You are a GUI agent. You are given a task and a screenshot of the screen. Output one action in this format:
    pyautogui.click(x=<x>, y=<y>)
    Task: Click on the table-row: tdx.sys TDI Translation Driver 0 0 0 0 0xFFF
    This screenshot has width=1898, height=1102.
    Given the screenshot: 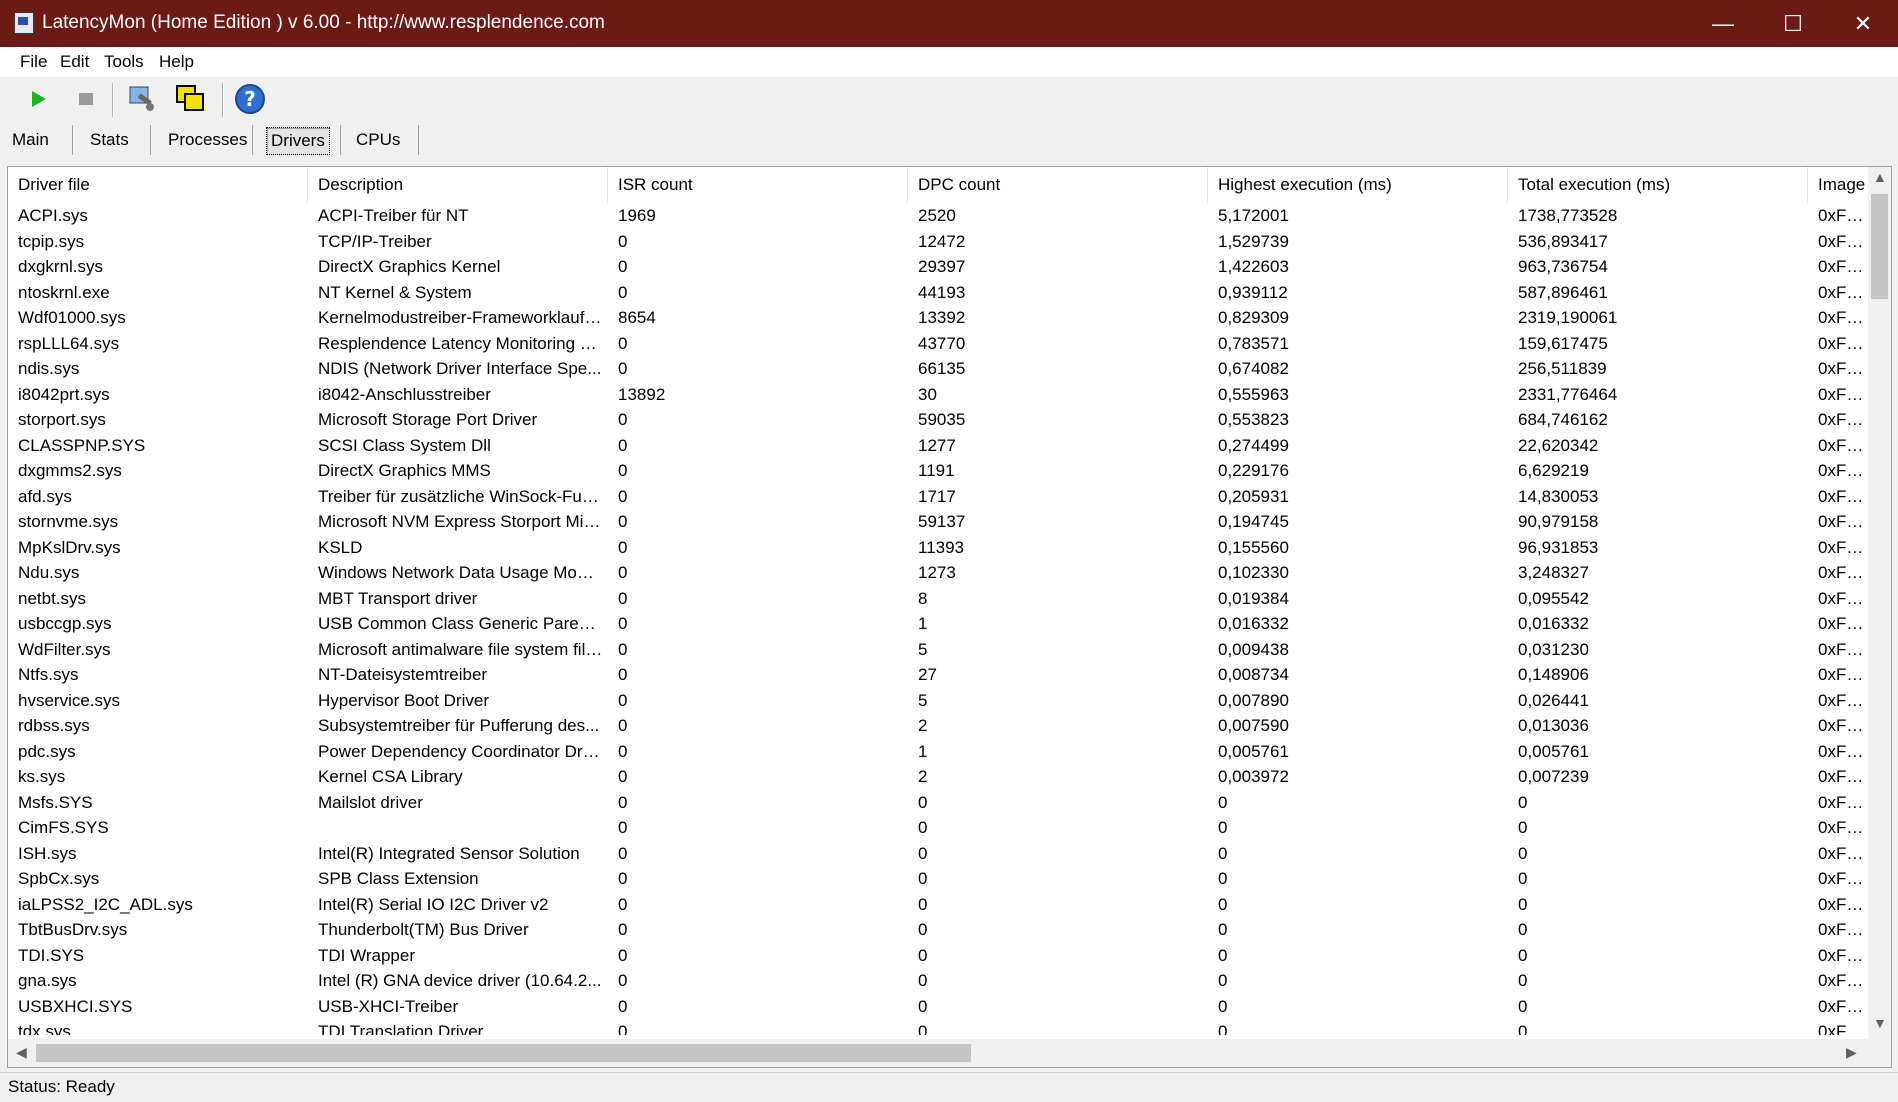 What is the action you would take?
    pyautogui.click(x=938, y=1027)
    